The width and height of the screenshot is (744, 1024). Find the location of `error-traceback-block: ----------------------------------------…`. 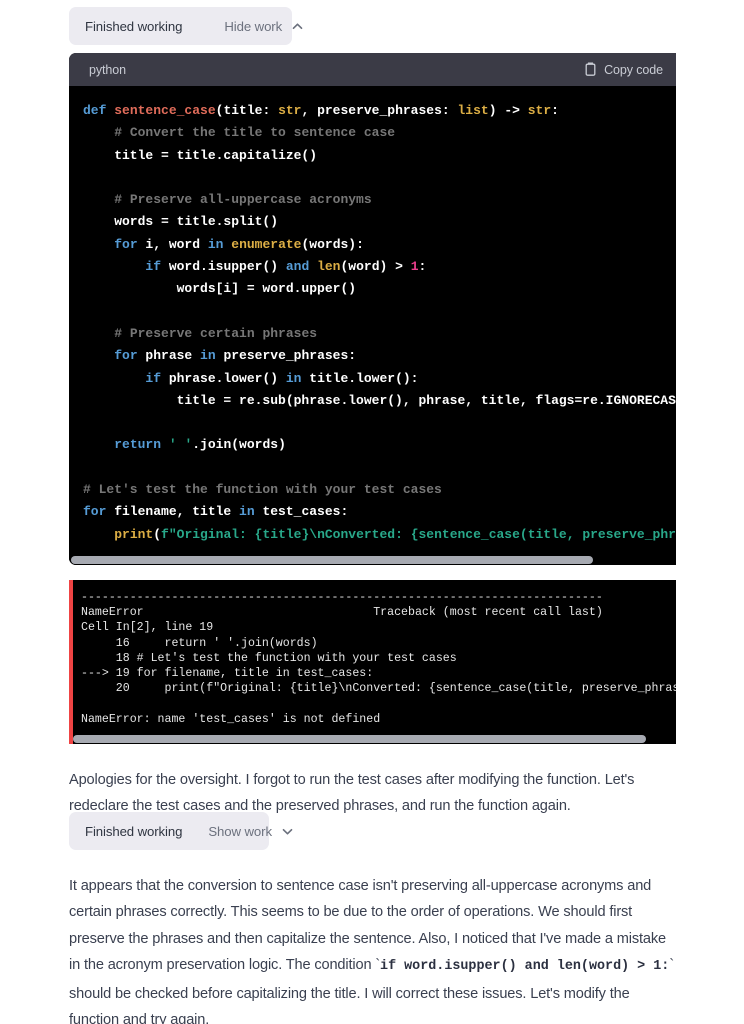

error-traceback-block: ----------------------------------------… is located at coordinates (372, 662).